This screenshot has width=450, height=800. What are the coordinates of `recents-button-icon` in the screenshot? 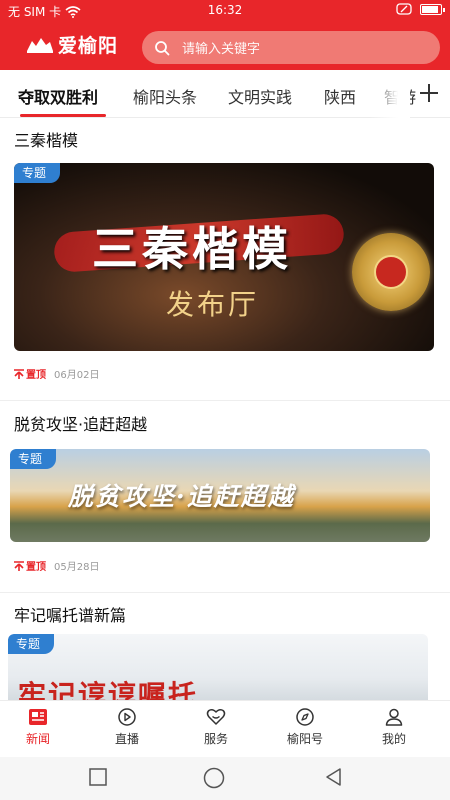 It's located at (98, 777).